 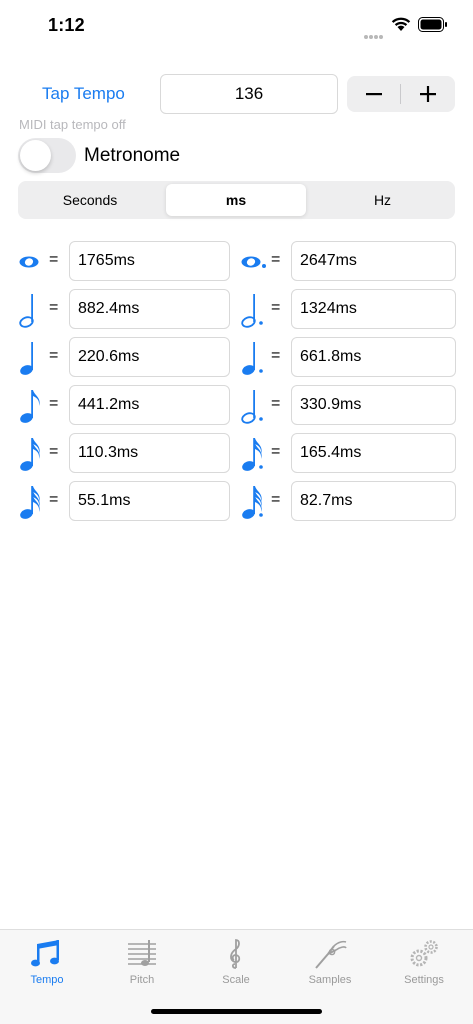 I want to click on tab-label: Pitch, so click(x=142, y=980).